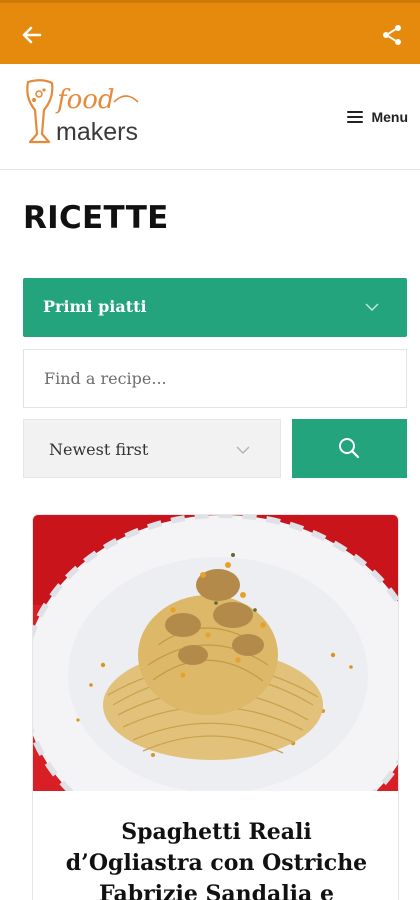  What do you see at coordinates (97, 132) in the screenshot?
I see `logo-word-makers: makers` at bounding box center [97, 132].